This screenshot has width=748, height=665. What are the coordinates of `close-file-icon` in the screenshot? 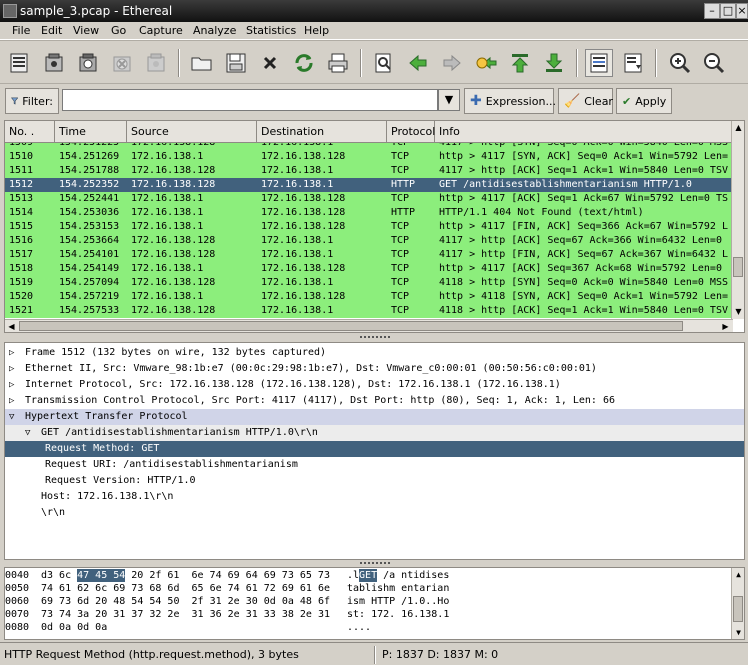 It's located at (270, 63).